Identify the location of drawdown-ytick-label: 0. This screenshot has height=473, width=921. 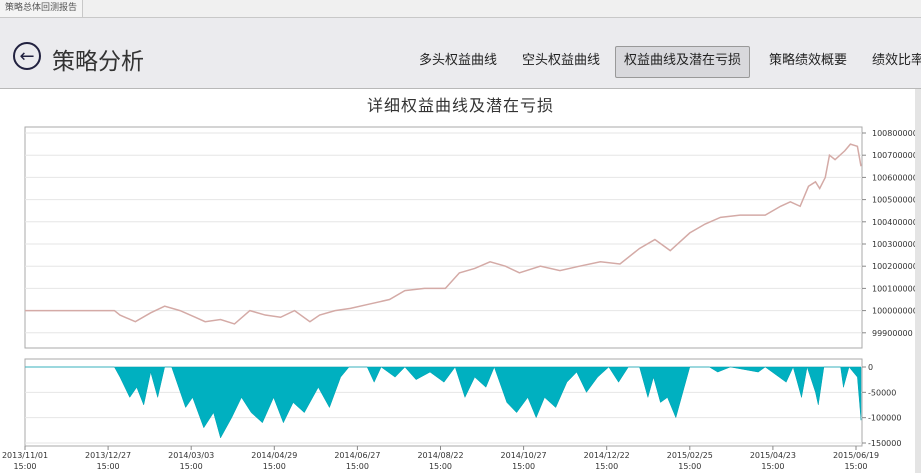
(870, 367).